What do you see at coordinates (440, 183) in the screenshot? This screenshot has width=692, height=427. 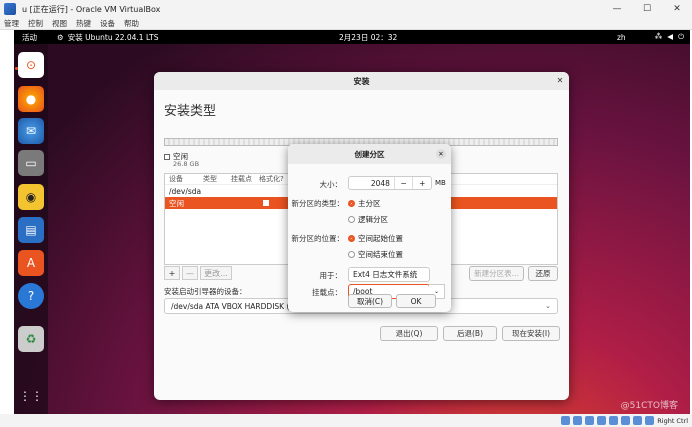 I see `size-unit: MB` at bounding box center [440, 183].